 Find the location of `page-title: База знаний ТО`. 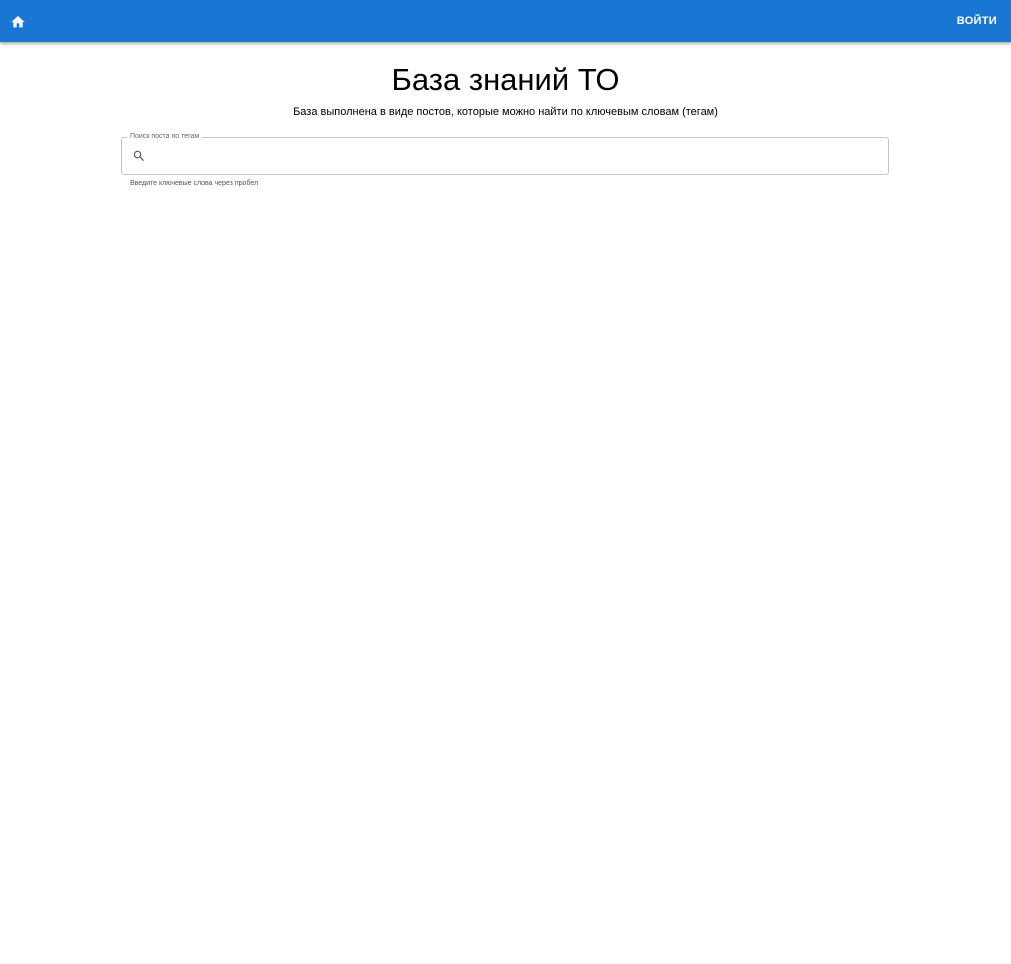

page-title: База знаний ТО is located at coordinates (505, 79).